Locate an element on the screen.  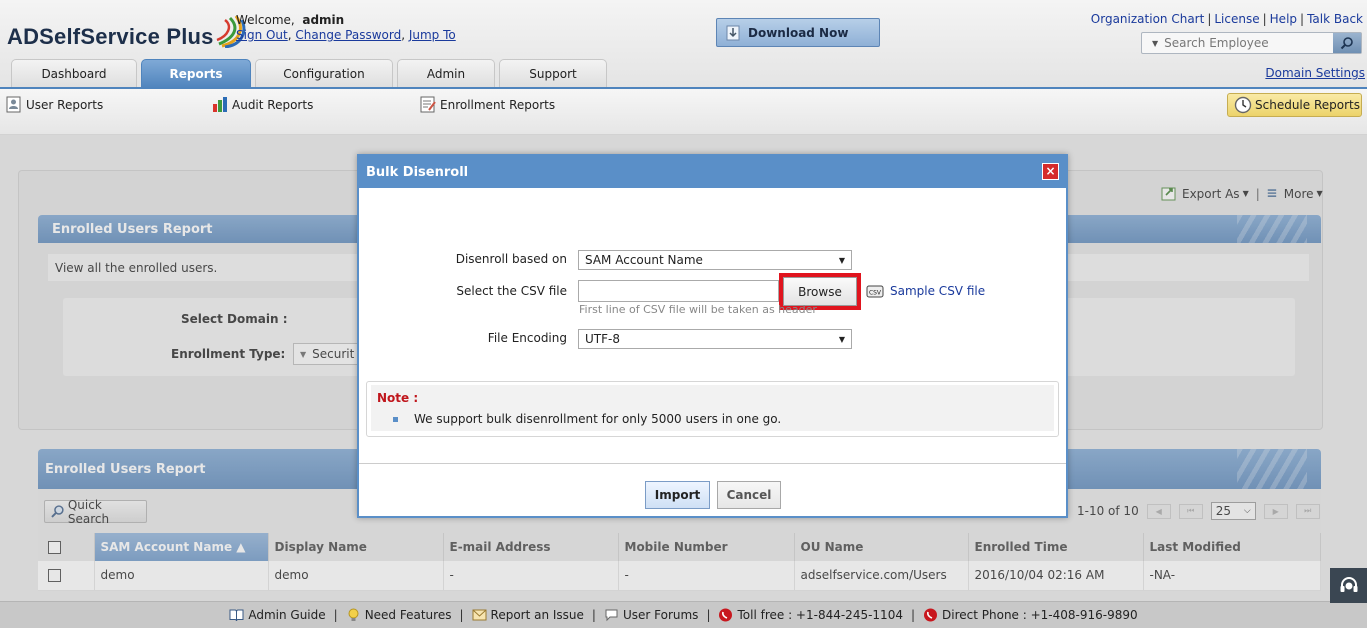
sample-csv-link: CSV Sample CSV file is located at coordinates (925, 291).